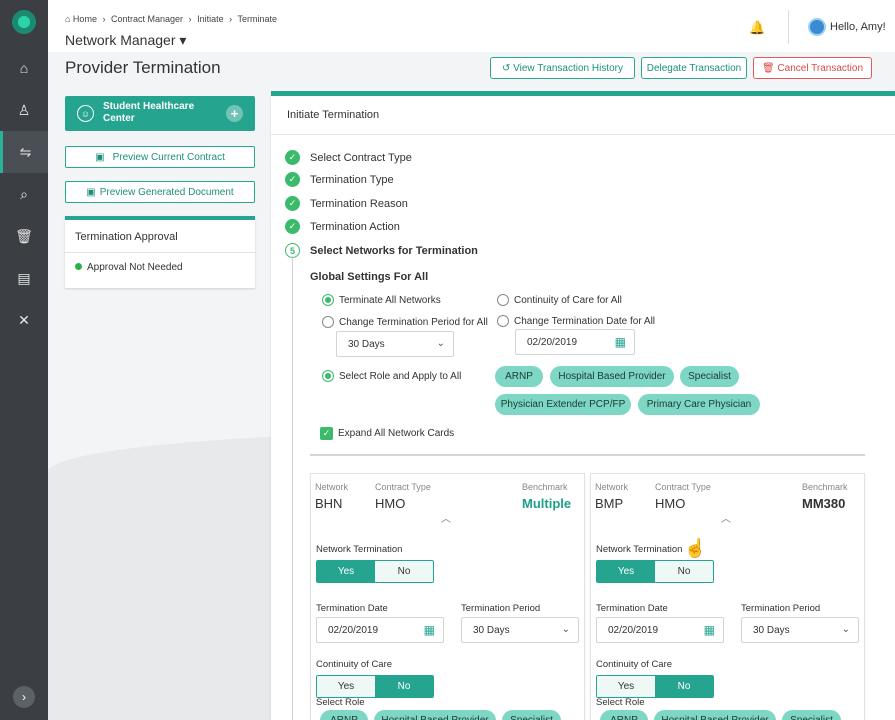 This screenshot has height=720, width=895. I want to click on network-value: BMP, so click(609, 503).